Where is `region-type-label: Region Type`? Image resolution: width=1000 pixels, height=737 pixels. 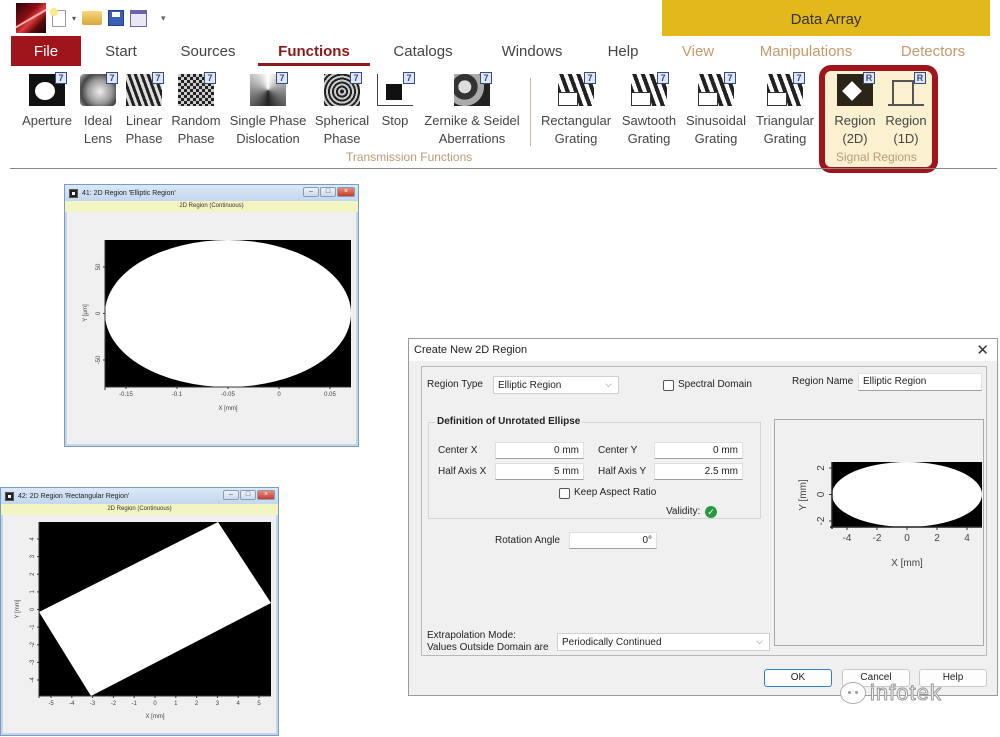 region-type-label: Region Type is located at coordinates (455, 384).